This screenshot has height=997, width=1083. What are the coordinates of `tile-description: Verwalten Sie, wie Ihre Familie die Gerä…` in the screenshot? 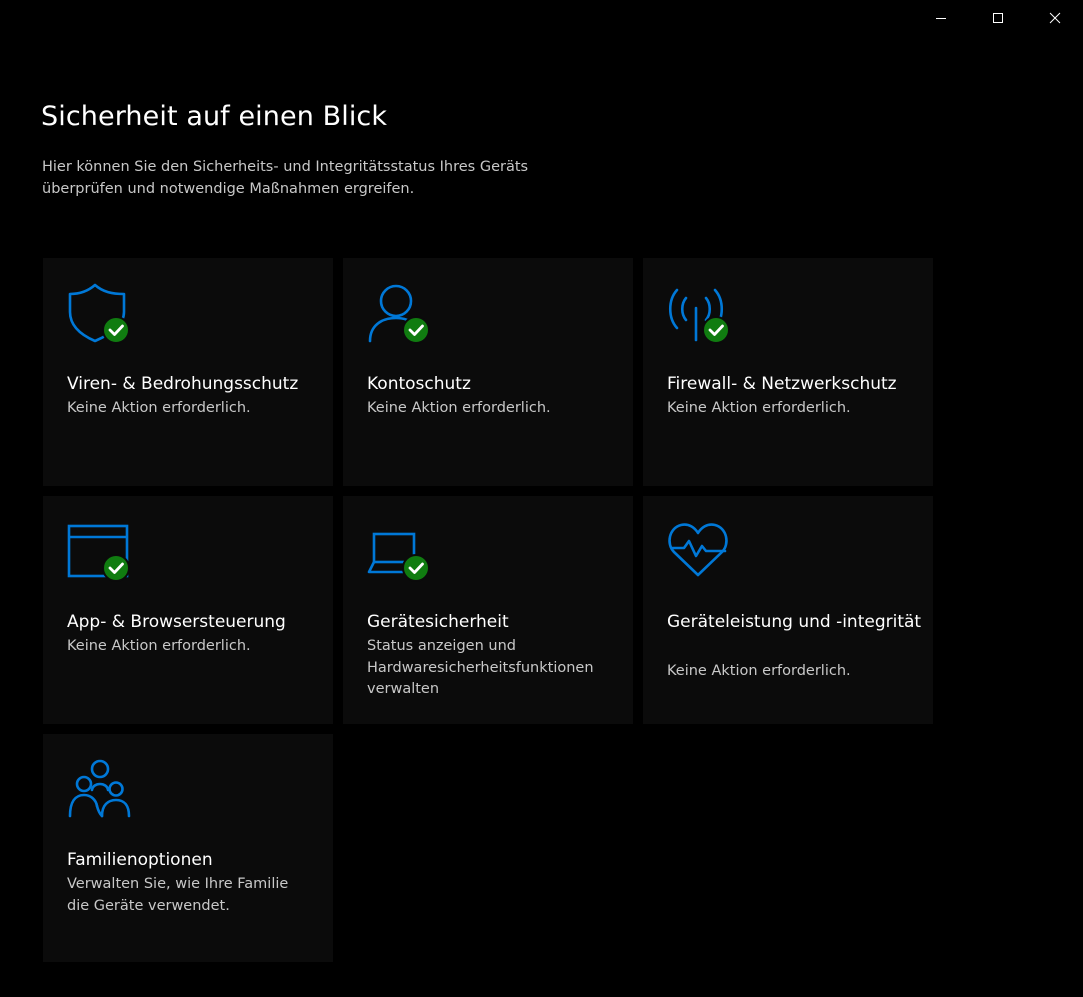 It's located at (178, 895).